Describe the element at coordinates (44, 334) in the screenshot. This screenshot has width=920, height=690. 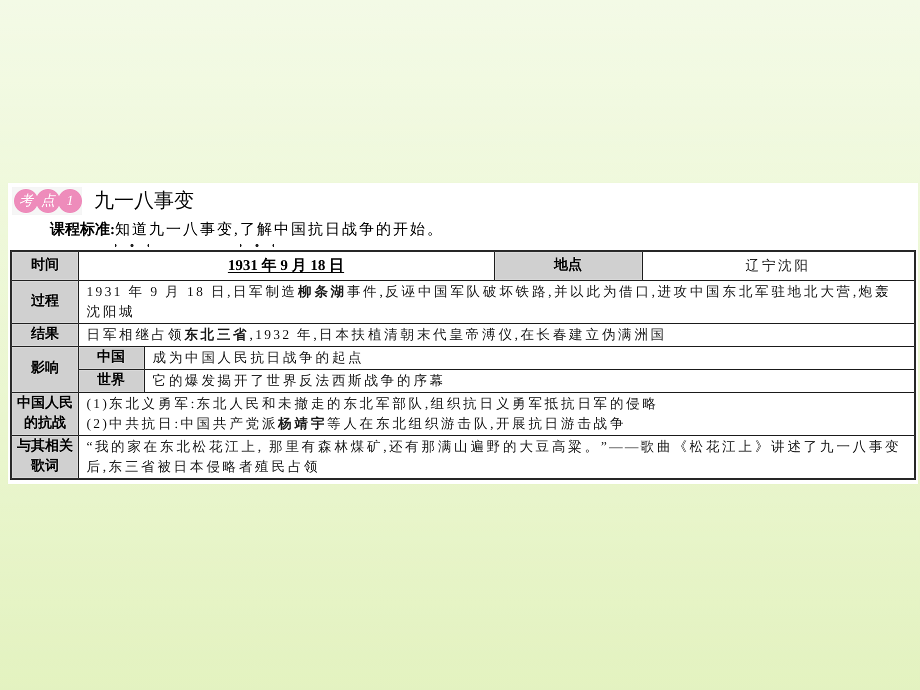
I see `row-header: 结果` at that location.